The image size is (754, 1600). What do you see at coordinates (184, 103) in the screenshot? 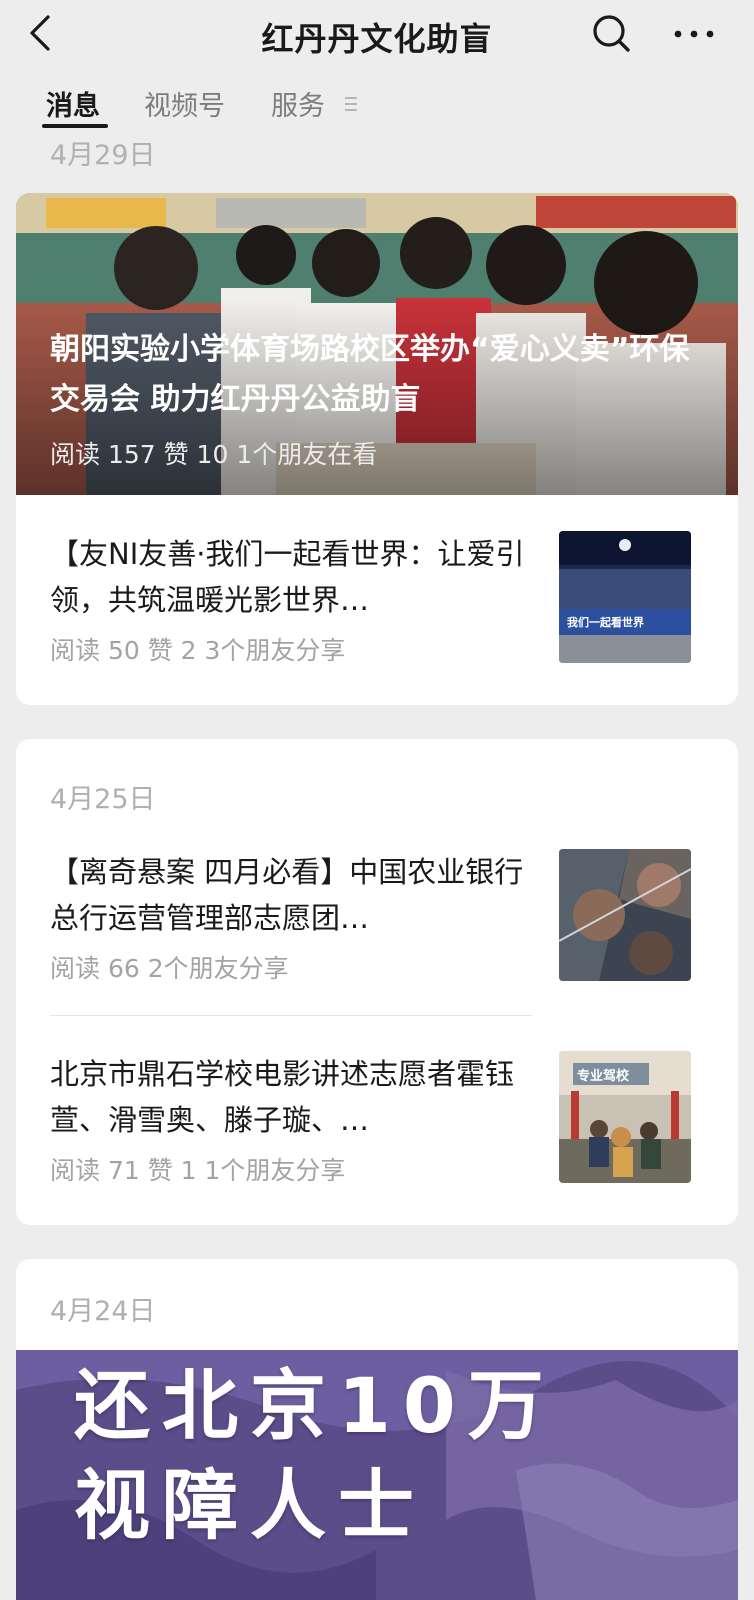
I see `tab-channels: 视频号` at bounding box center [184, 103].